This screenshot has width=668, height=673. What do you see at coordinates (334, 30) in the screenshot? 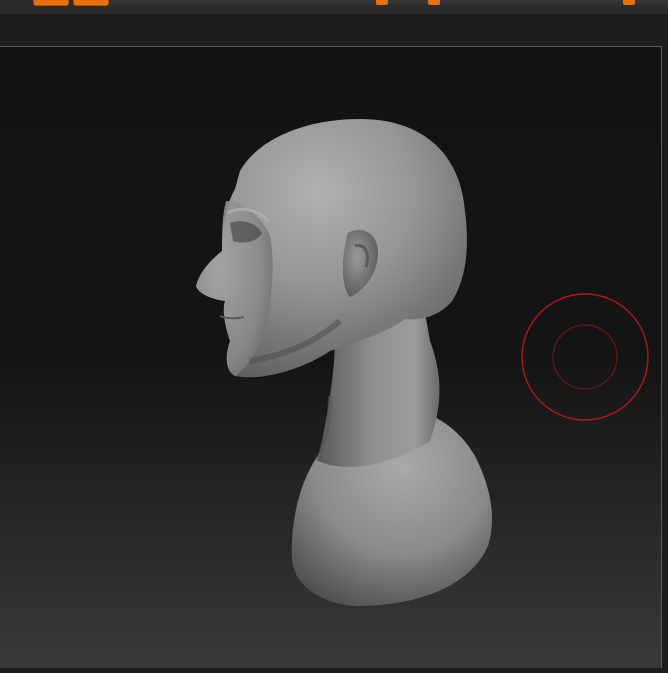
I see `toolbar-spacer` at bounding box center [334, 30].